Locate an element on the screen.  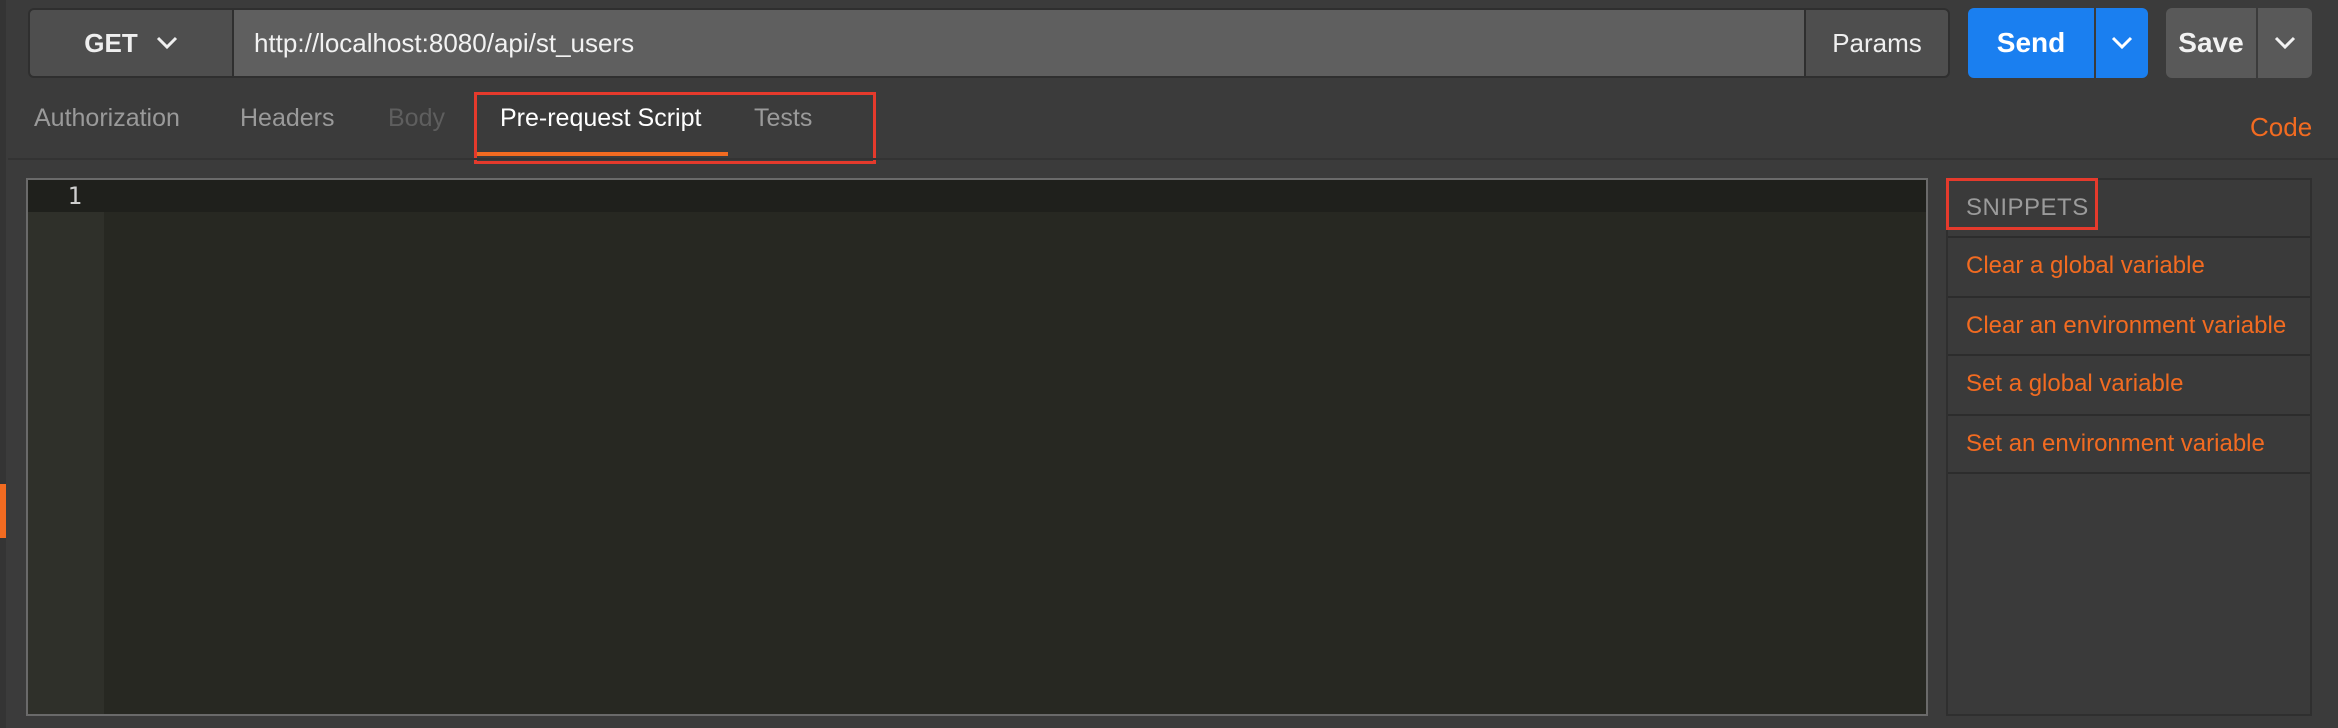
snippet-set-global-variable: Set a global variable is located at coordinates (2074, 384).